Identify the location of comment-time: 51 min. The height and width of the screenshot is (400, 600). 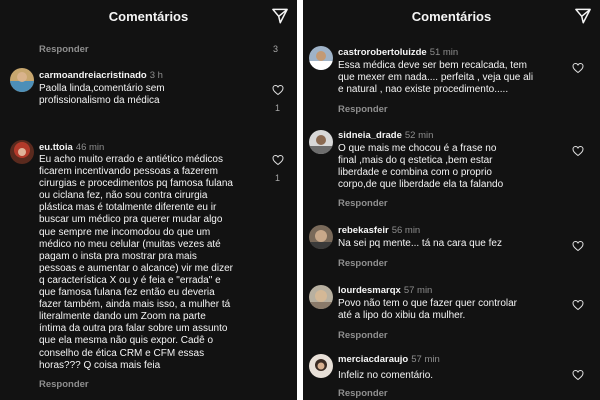
(444, 52).